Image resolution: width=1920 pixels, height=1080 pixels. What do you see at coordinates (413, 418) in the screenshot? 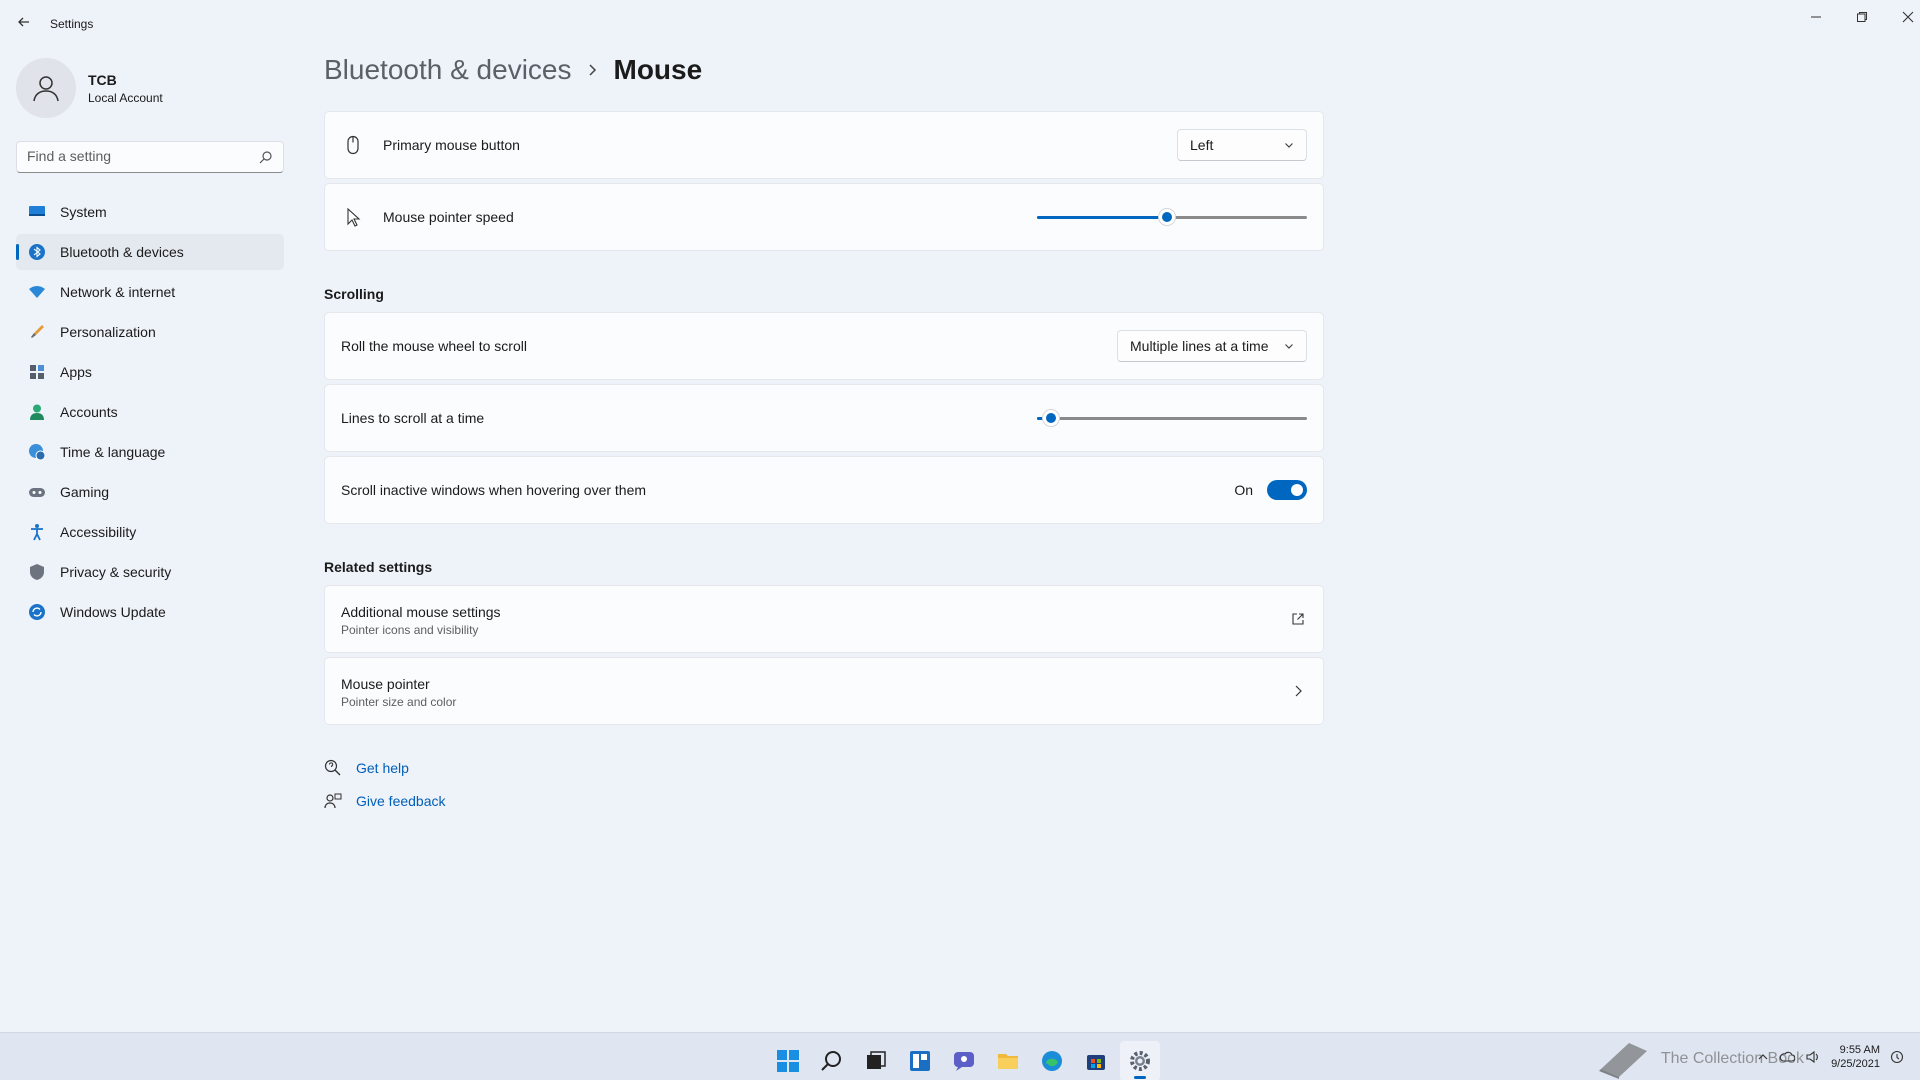
I see `lines-to-scroll-label: Lines to scroll at a time` at bounding box center [413, 418].